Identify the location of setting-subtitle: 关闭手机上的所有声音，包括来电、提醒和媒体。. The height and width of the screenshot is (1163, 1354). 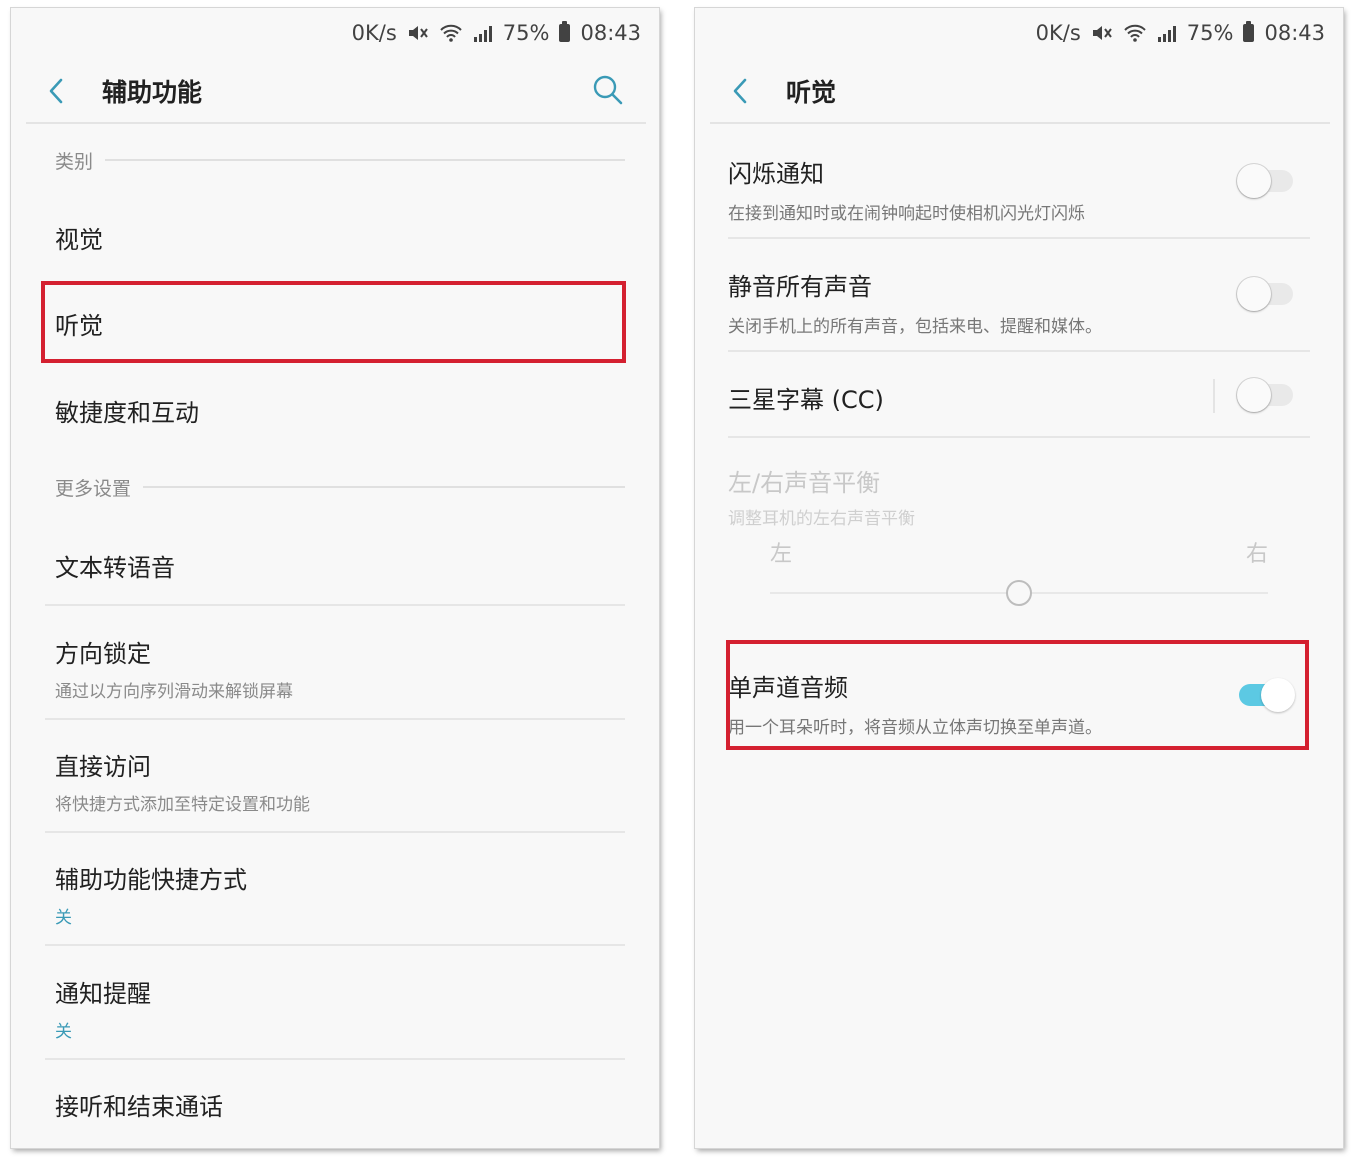
(915, 327).